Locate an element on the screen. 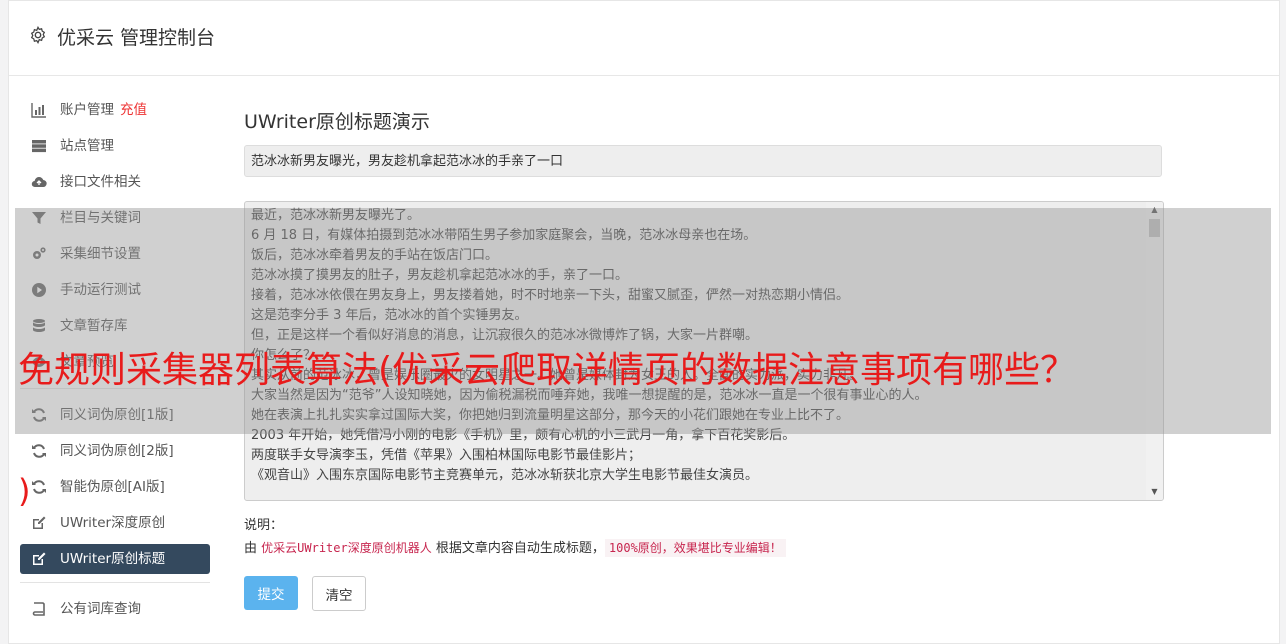 This screenshot has height=644, width=1286. article-line: 《观音山》入围东京国际电影节主竞赛单元，范冰冰斩获北京大学生电影节最佳女演员。 is located at coordinates (505, 475).